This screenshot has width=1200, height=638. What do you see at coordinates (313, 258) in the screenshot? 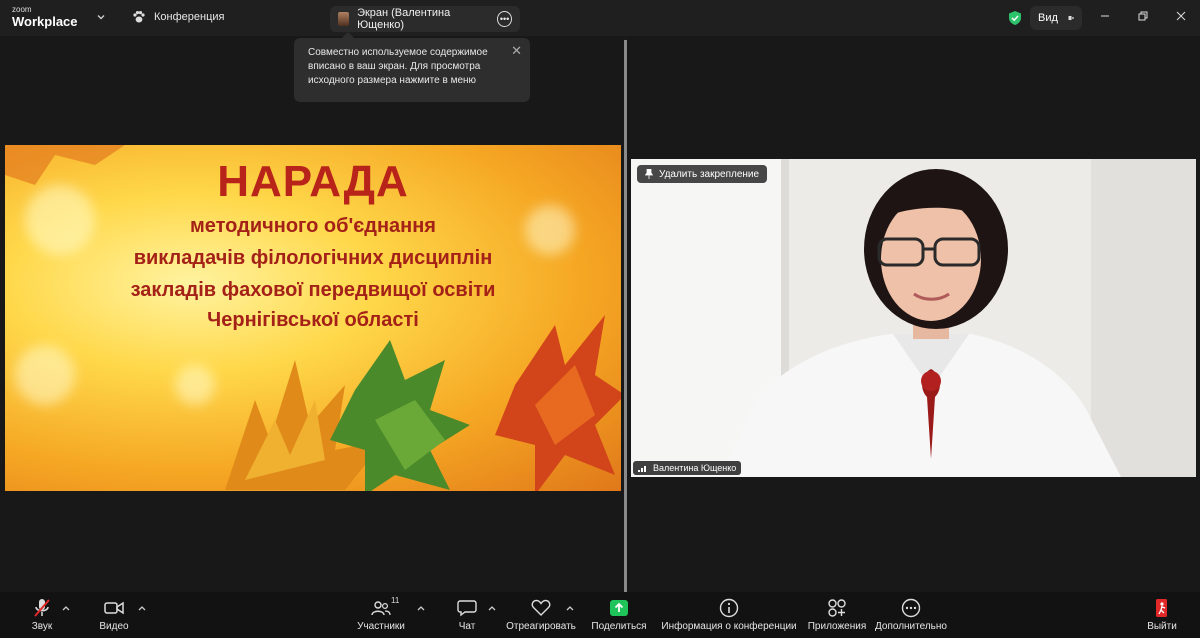
I see `slide-line-2: викладачів філологічних дисциплін` at bounding box center [313, 258].